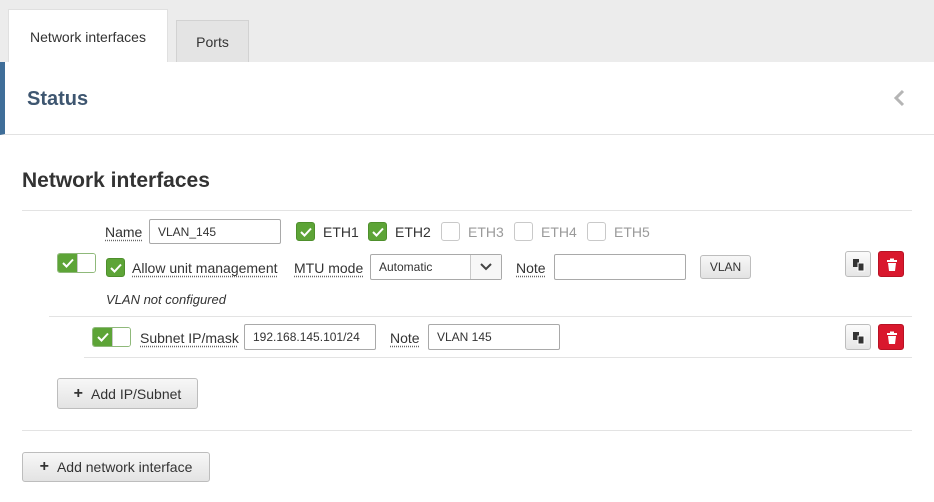 The width and height of the screenshot is (934, 502). I want to click on eth4-checkbox, so click(523, 231).